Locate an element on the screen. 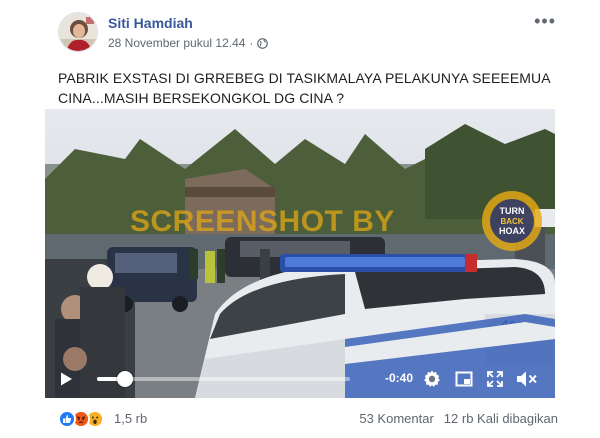  svg-text: BACK is located at coordinates (511, 221).